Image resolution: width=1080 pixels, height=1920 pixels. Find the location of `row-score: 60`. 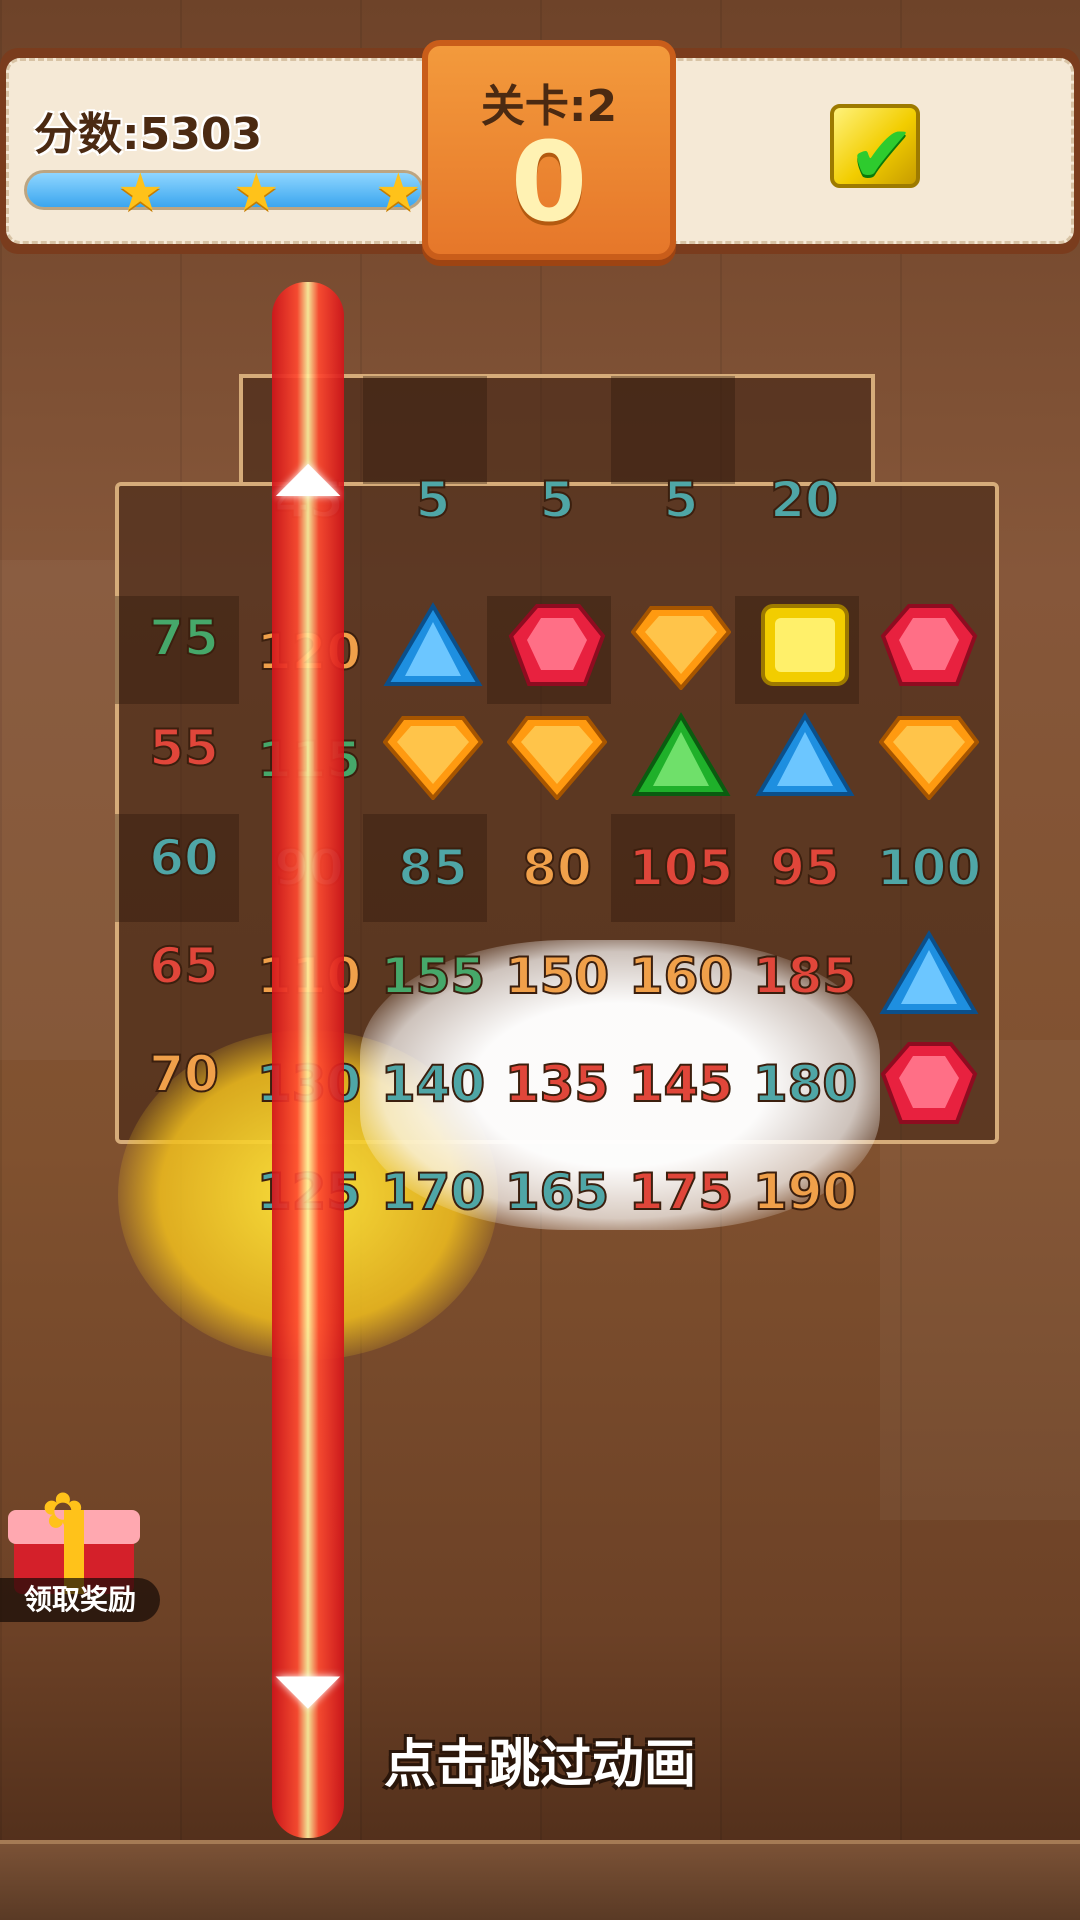

row-score: 60 is located at coordinates (184, 858).